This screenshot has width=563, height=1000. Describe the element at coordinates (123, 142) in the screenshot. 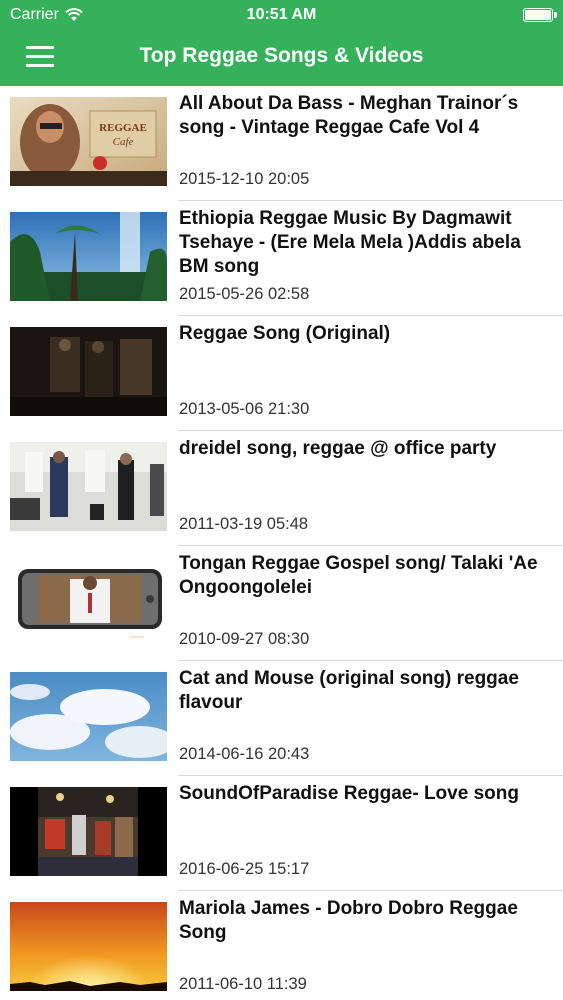

I see `svg-text: Cafe` at that location.